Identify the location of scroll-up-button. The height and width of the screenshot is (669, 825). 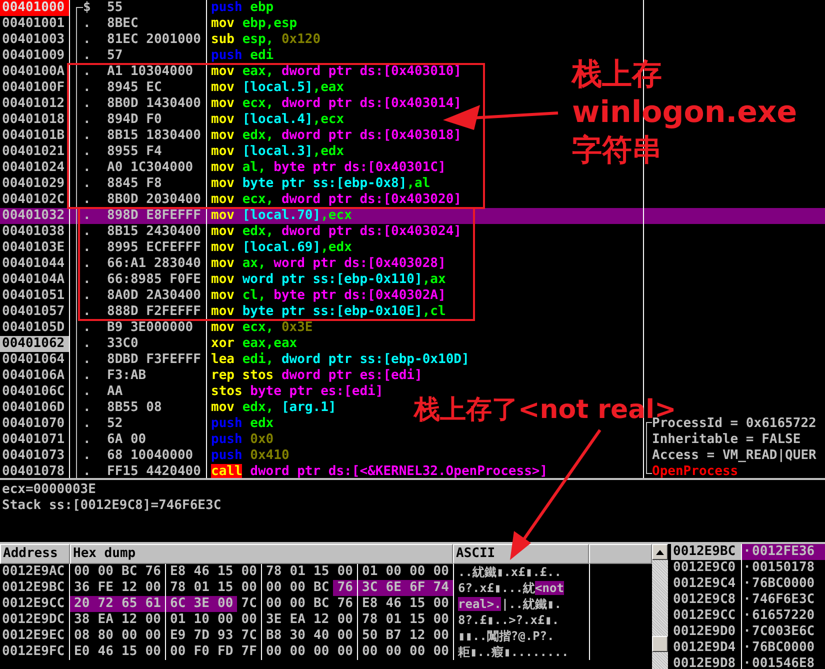
(660, 552).